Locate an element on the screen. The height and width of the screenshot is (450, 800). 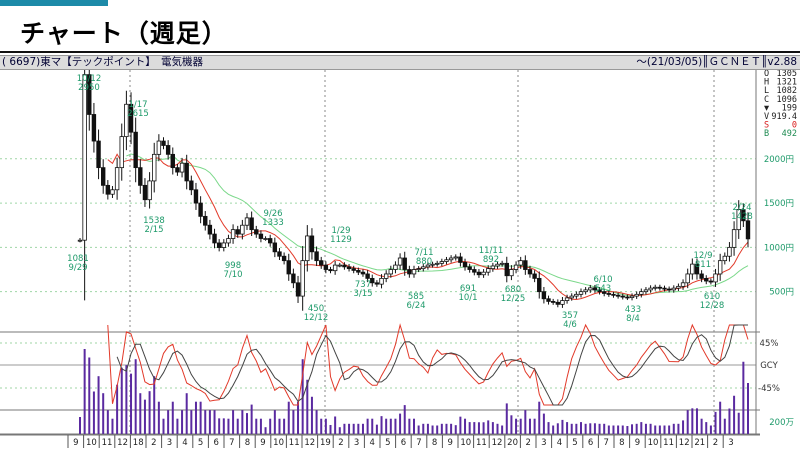
annotation-text: 543 is located at coordinates (603, 289).